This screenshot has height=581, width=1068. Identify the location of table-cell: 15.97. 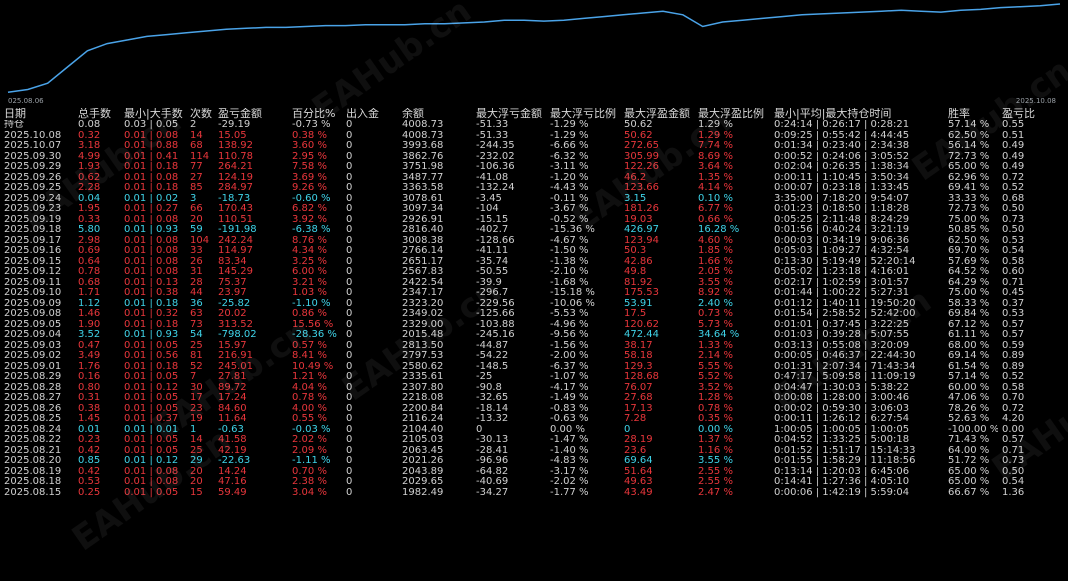
(232, 345).